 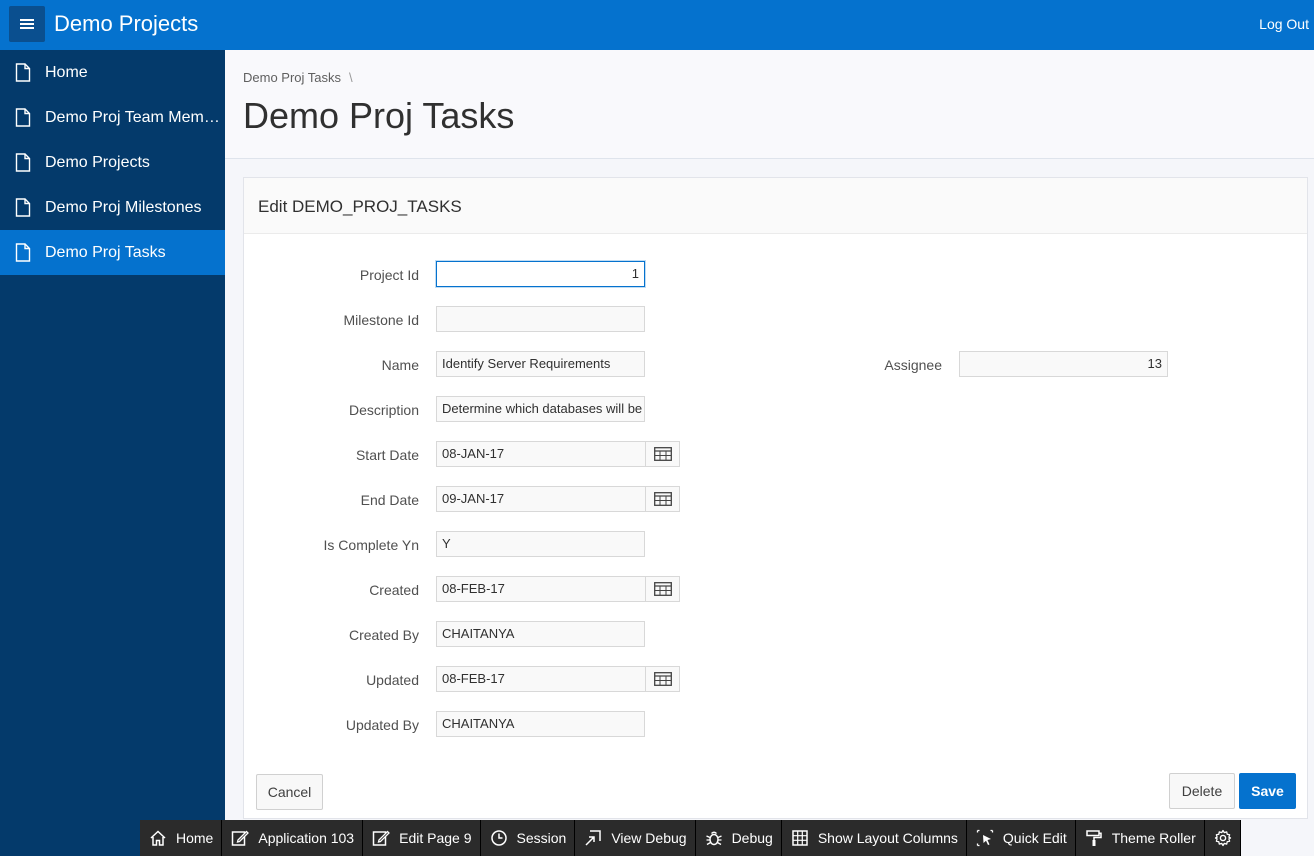 What do you see at coordinates (657, 25) in the screenshot?
I see `app-header: Demo Projects Log Out` at bounding box center [657, 25].